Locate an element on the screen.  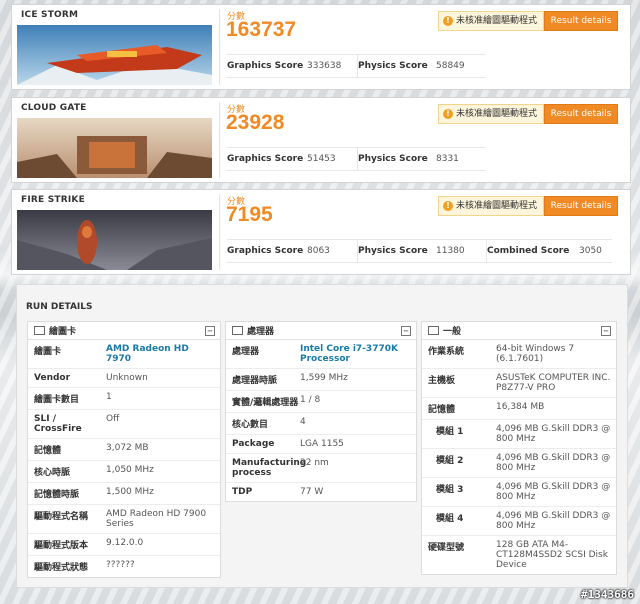
subscore-row: Graphics Score 51453 Physics Score 8331 is located at coordinates (356, 159).